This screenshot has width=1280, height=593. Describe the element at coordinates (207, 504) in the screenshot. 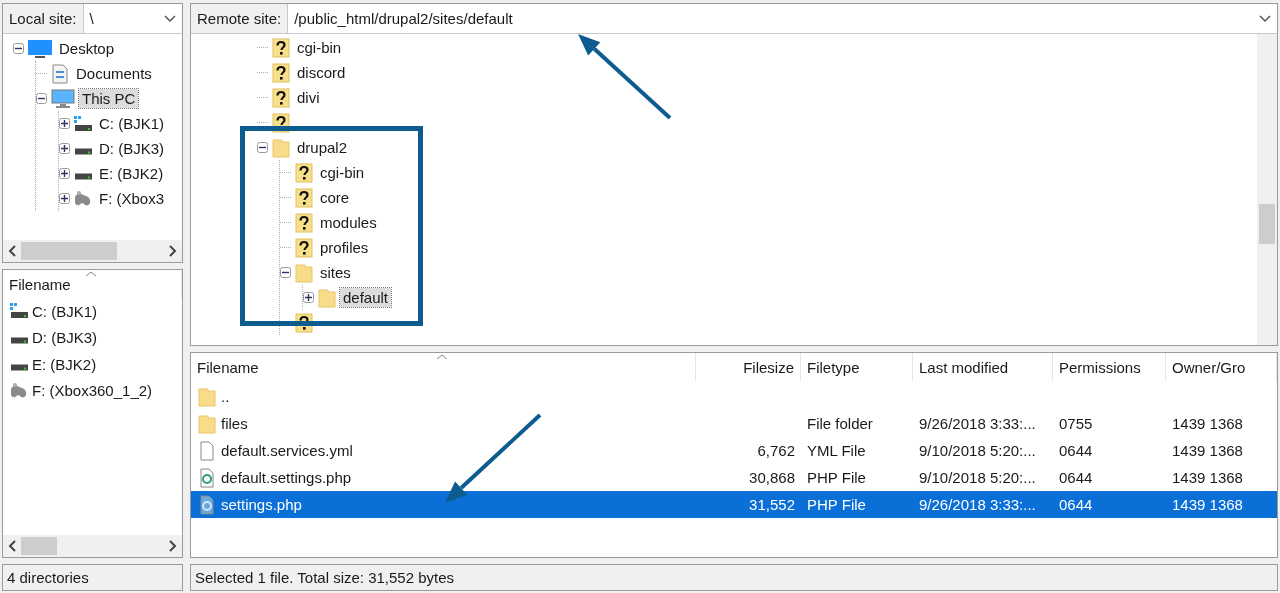

I see `php-file-icon` at that location.